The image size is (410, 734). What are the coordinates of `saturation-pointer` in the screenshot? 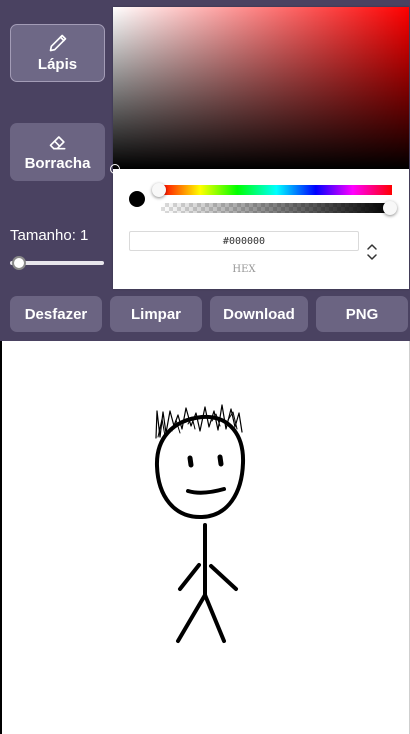 It's located at (115, 169).